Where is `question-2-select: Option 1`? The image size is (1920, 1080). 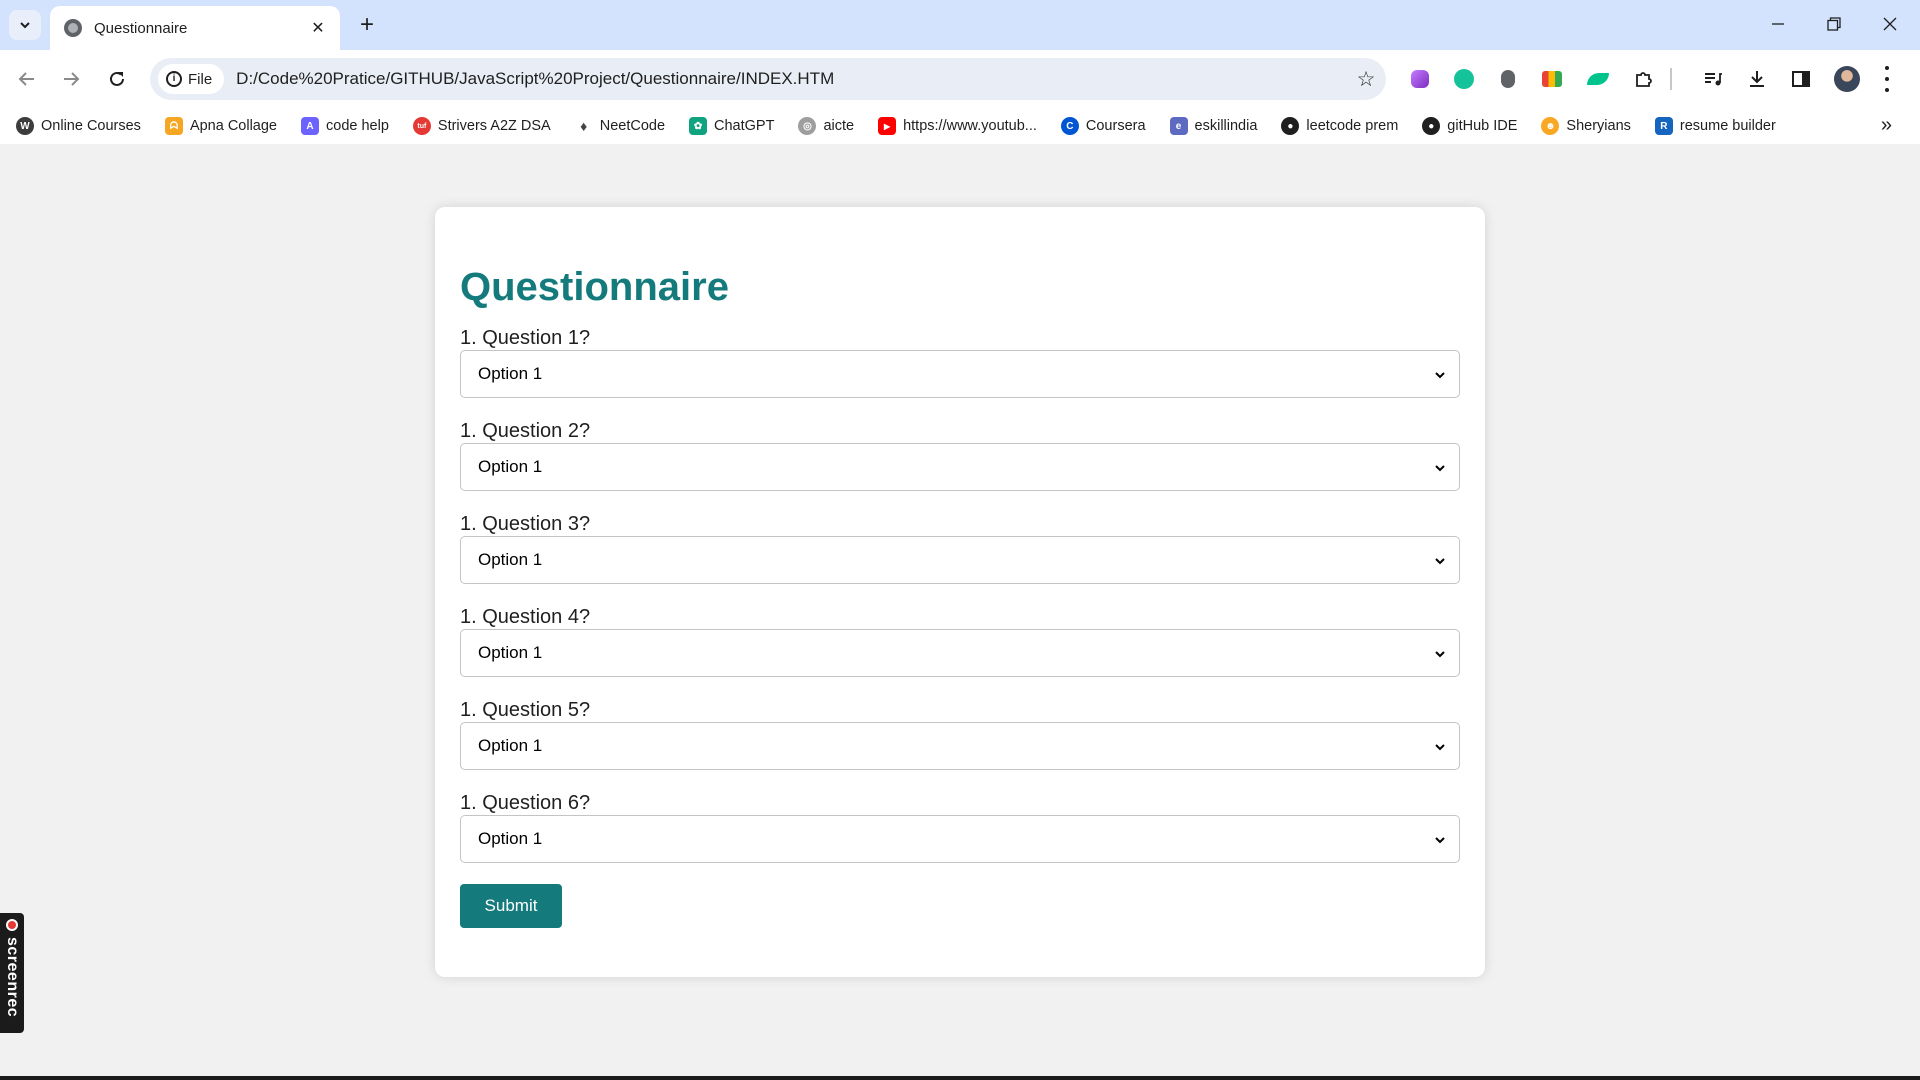 question-2-select: Option 1 is located at coordinates (960, 467).